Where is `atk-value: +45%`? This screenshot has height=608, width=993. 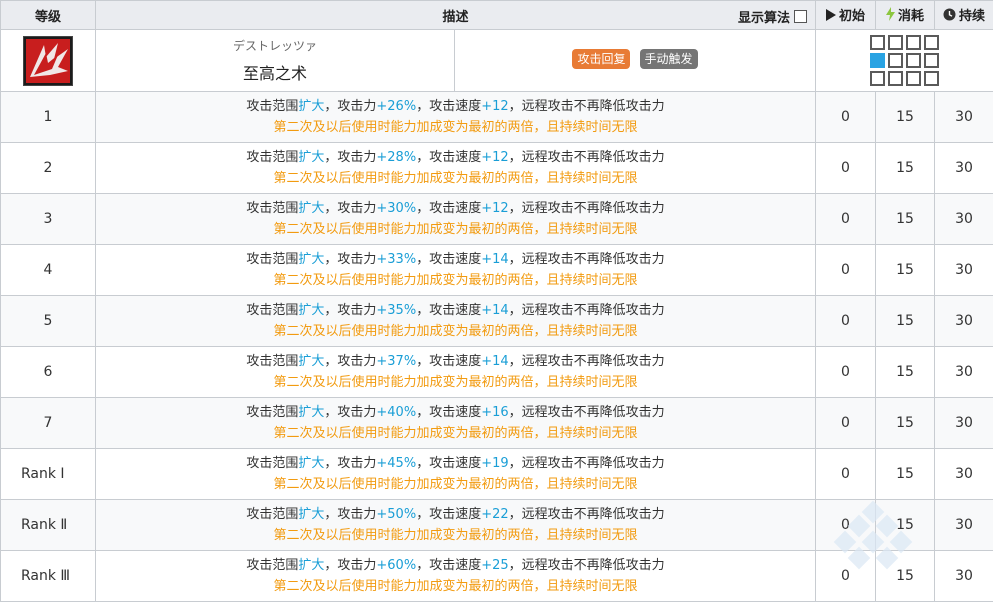 atk-value: +45% is located at coordinates (396, 463).